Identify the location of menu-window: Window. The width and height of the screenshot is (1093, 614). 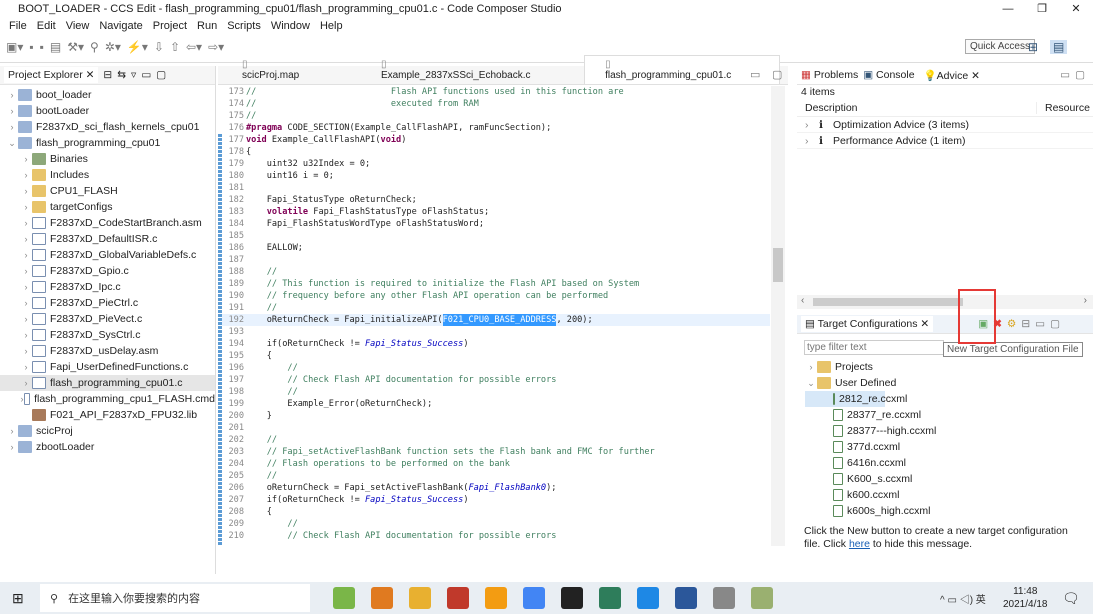
(290, 26).